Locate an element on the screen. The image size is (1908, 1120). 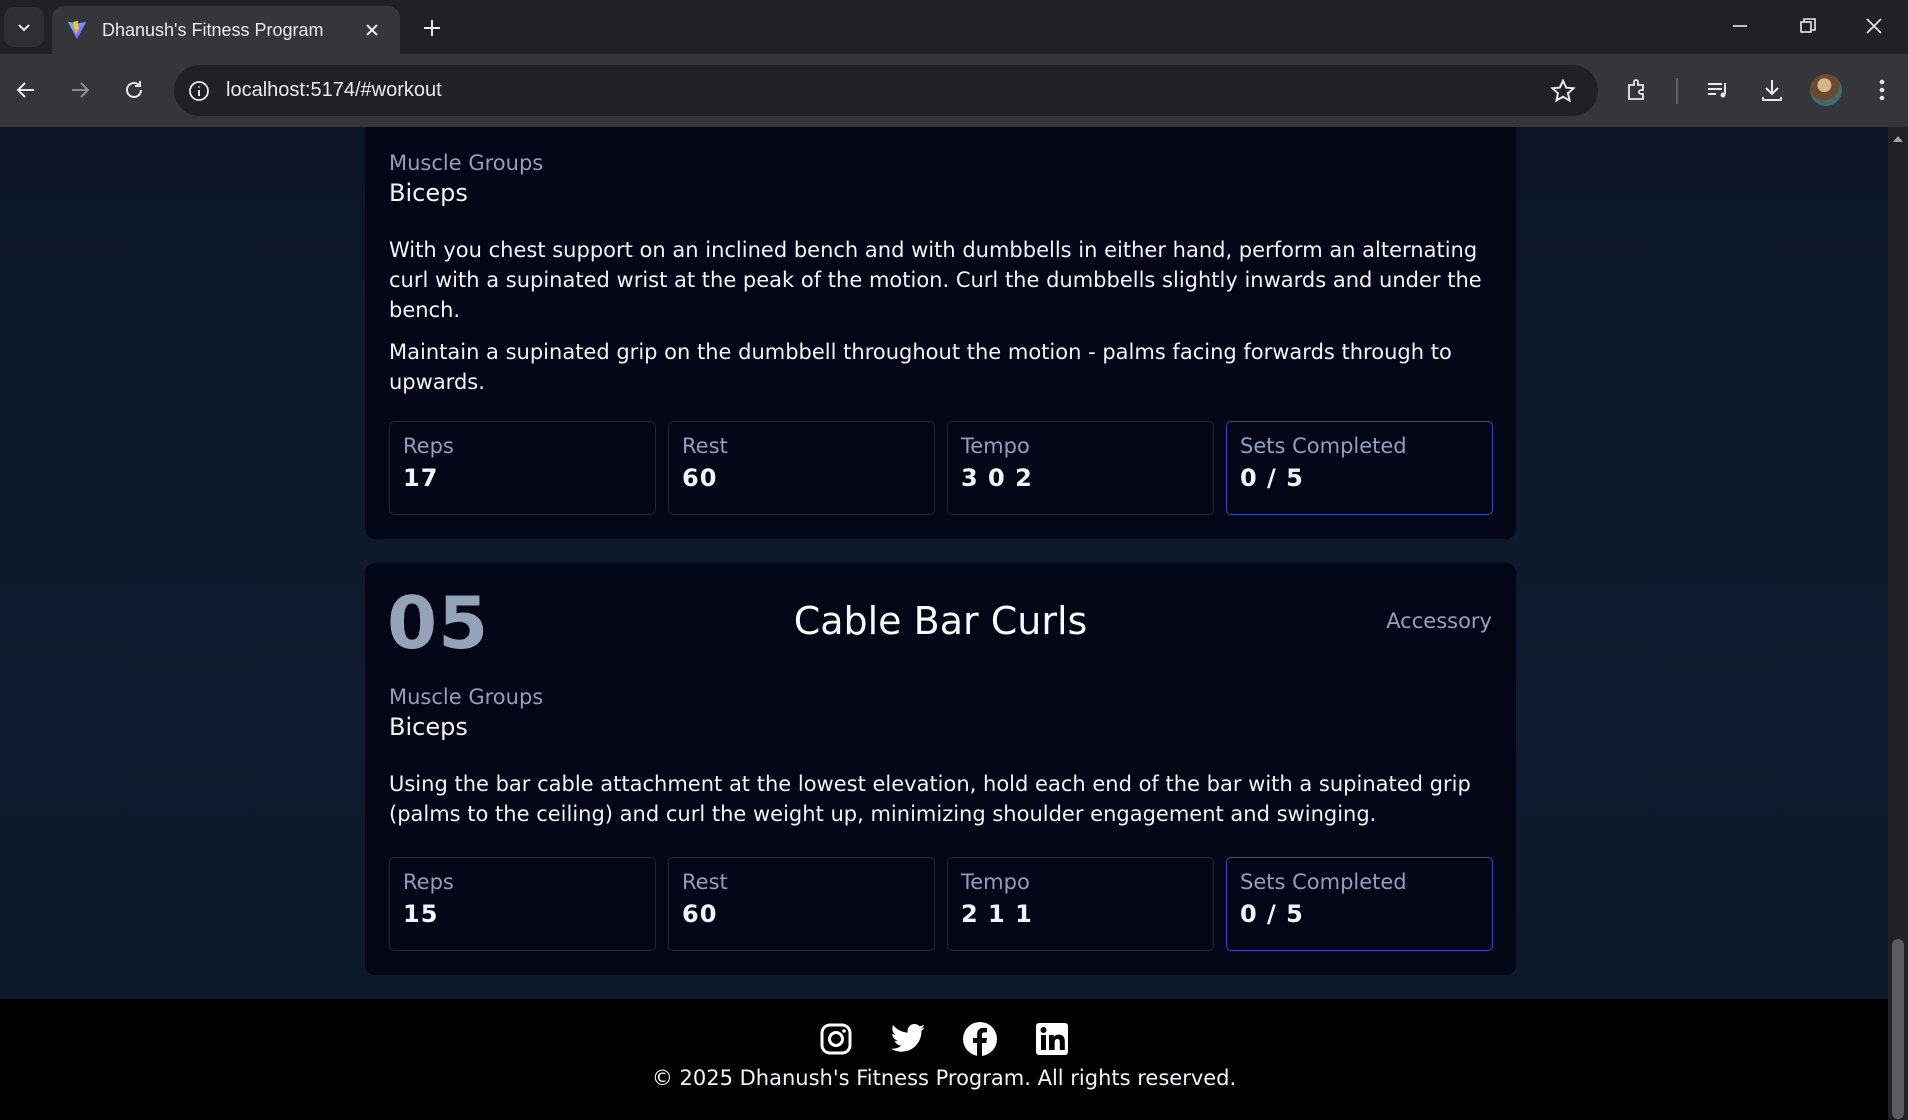
restore-icon is located at coordinates (1808, 26).